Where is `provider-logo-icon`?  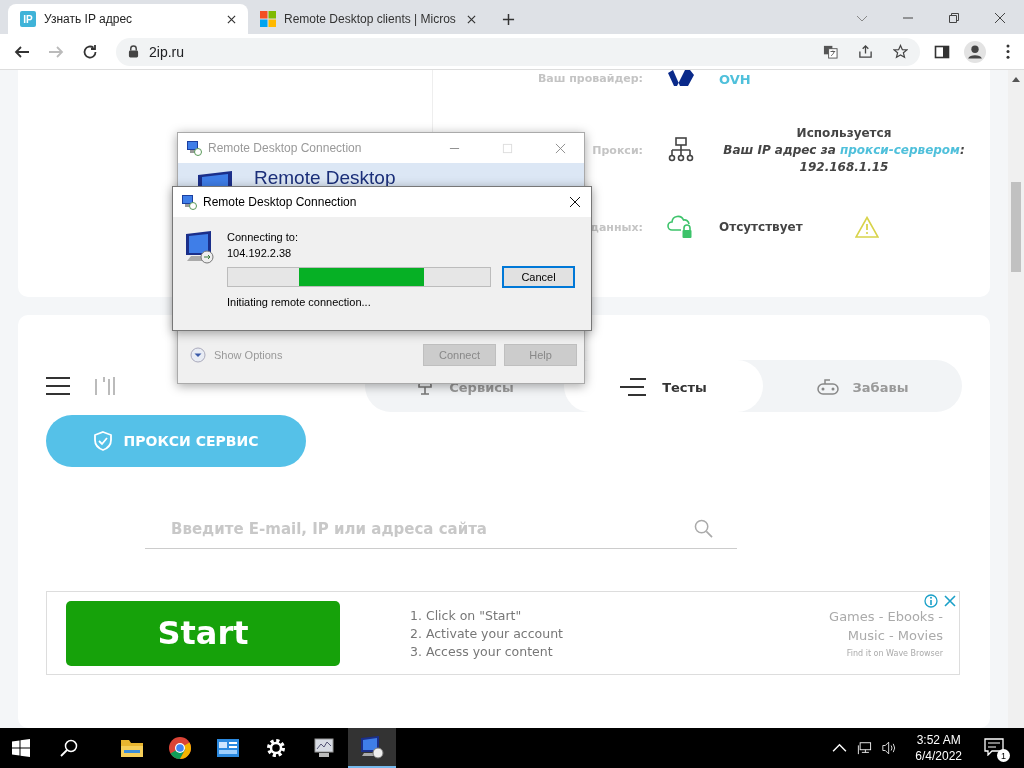
provider-logo-icon is located at coordinates (681, 78).